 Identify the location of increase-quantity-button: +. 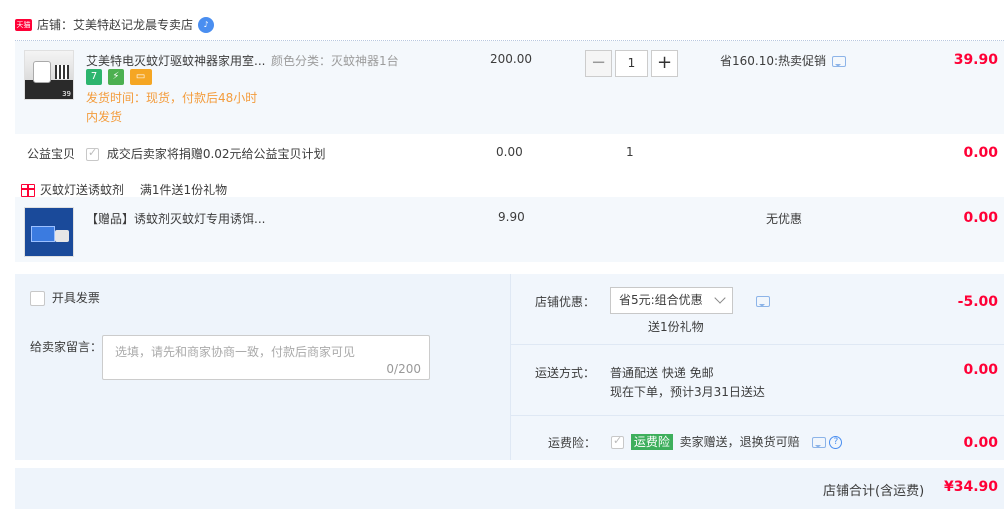
(664, 63).